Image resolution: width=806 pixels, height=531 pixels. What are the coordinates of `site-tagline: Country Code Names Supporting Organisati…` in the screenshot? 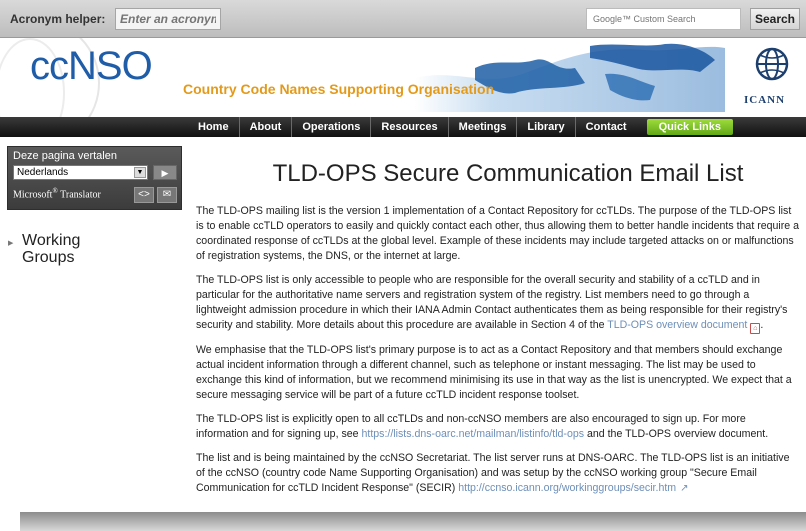 It's located at (339, 89).